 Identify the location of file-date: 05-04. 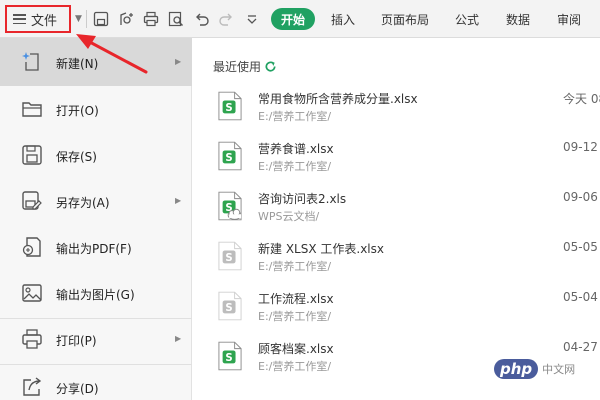
(580, 297).